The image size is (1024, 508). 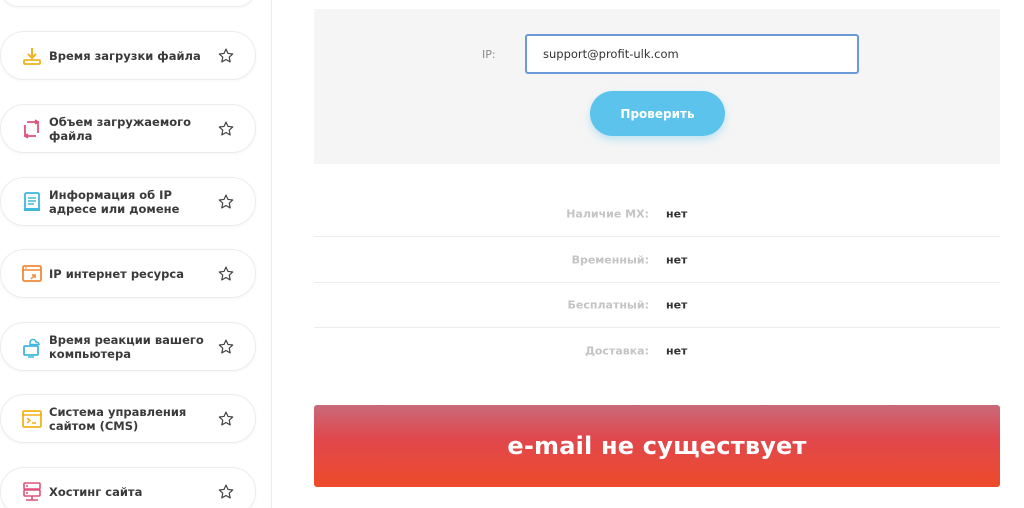 What do you see at coordinates (610, 259) in the screenshot?
I see `result-label: Временный:` at bounding box center [610, 259].